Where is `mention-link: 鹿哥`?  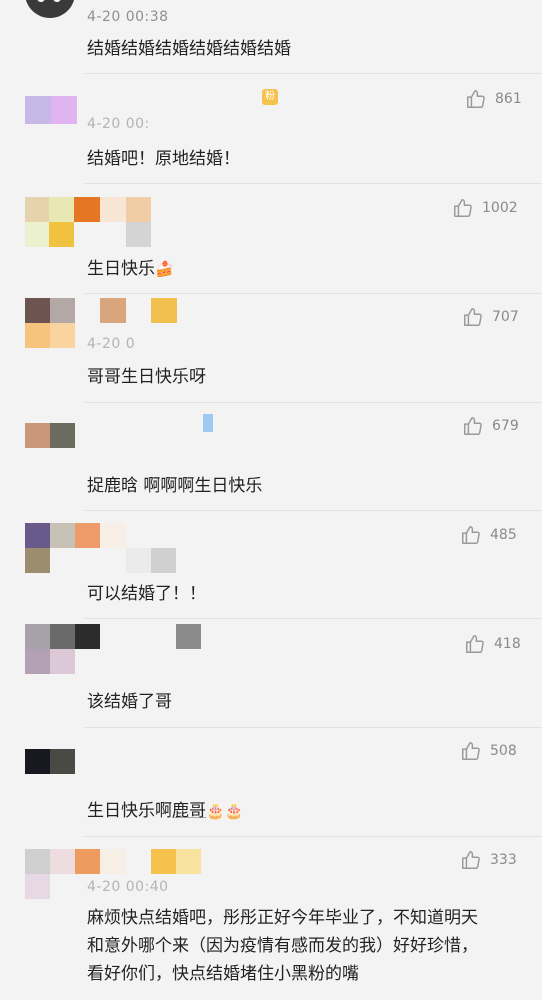
mention-link: 鹿哥 is located at coordinates (189, 811).